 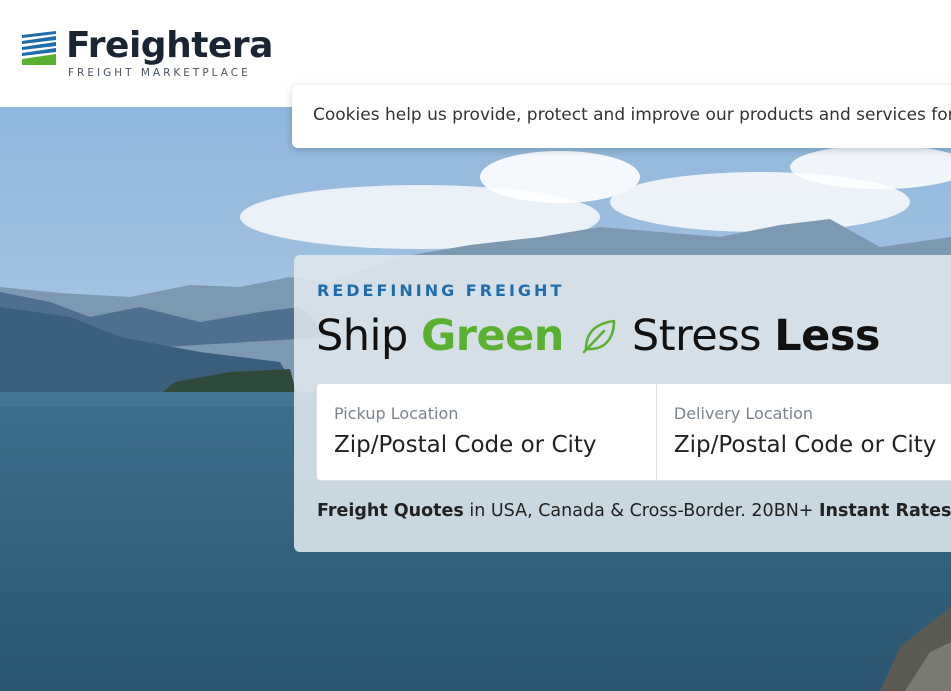 I want to click on pickup-label: Pickup Location, so click(x=396, y=413).